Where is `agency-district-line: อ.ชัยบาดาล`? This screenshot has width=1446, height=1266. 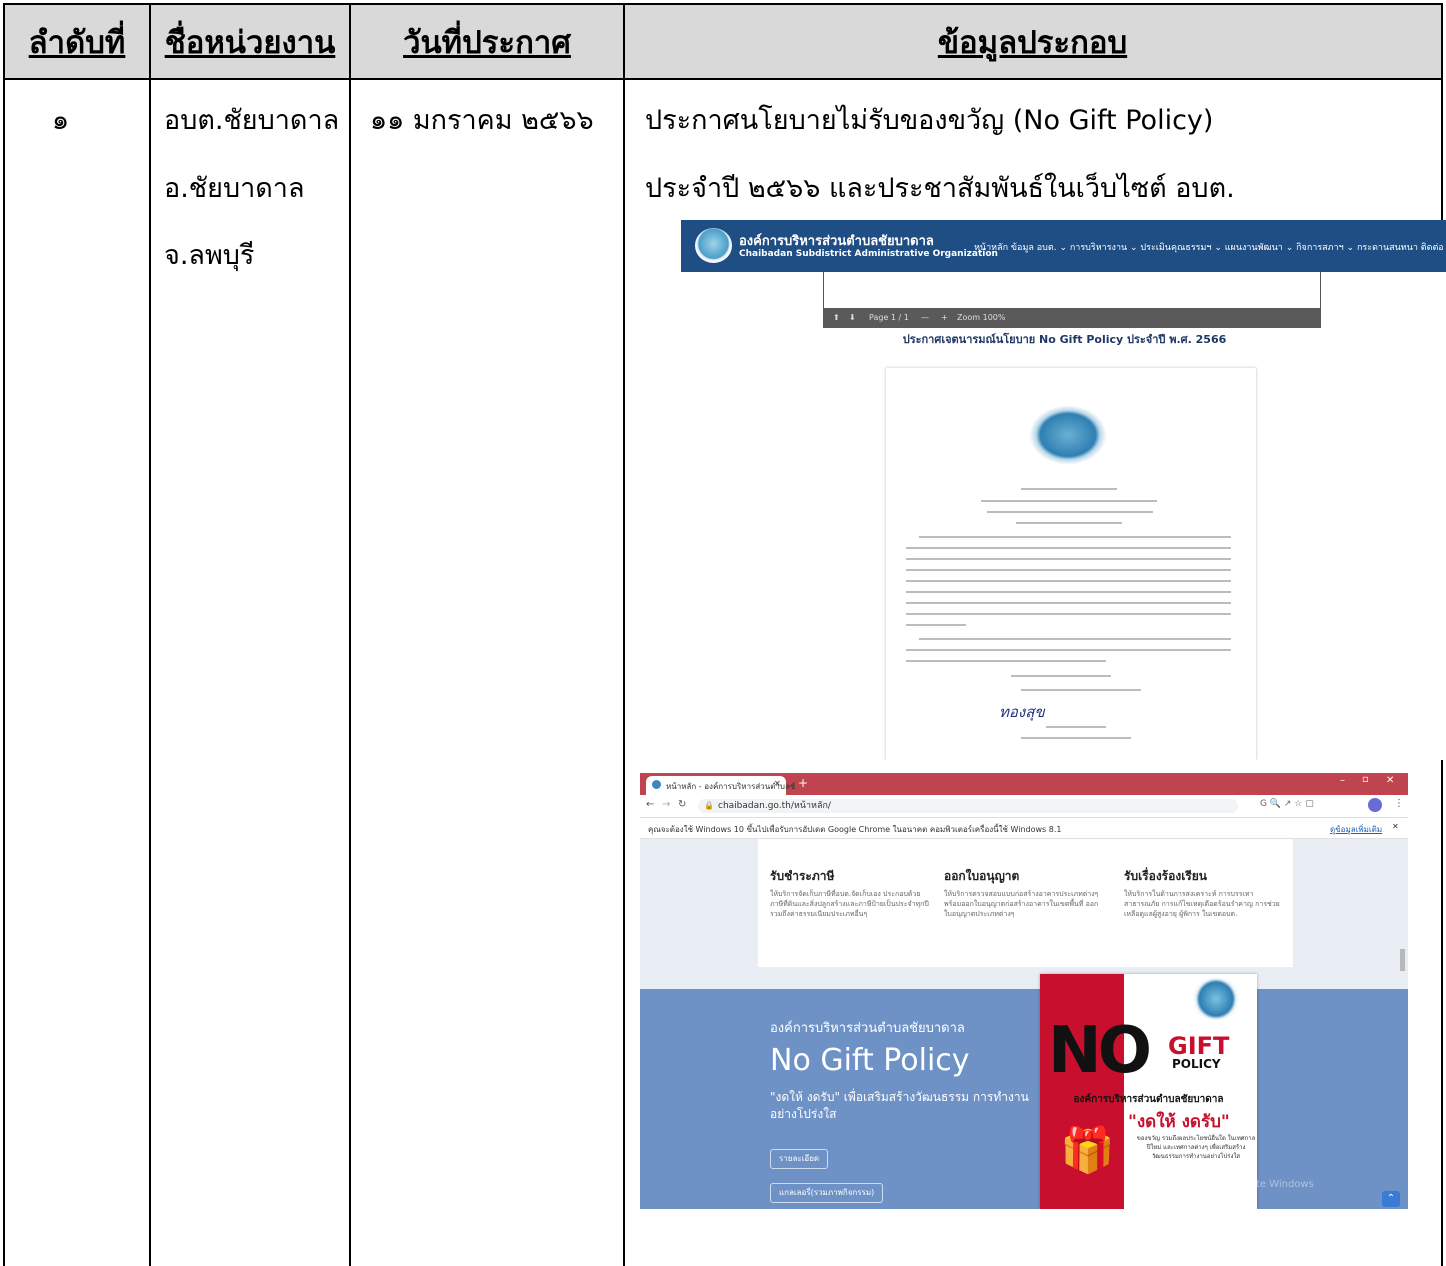
agency-district-line: อ.ชัยบาดาล is located at coordinates (234, 188).